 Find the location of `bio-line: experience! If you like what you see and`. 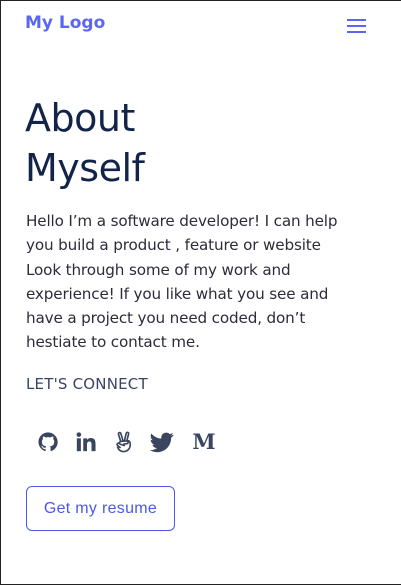

bio-line: experience! If you like what you see and is located at coordinates (177, 293).